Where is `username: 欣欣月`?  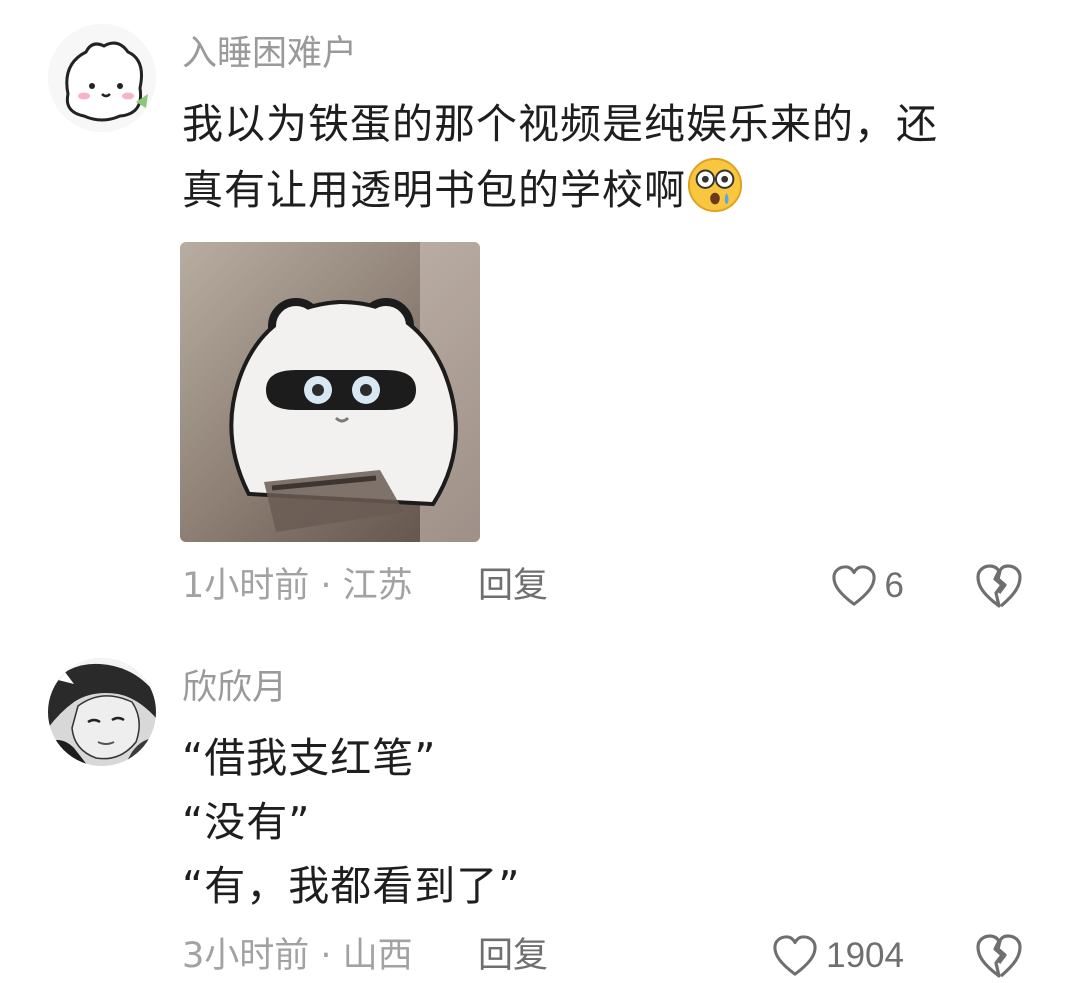 username: 欣欣月 is located at coordinates (234, 688).